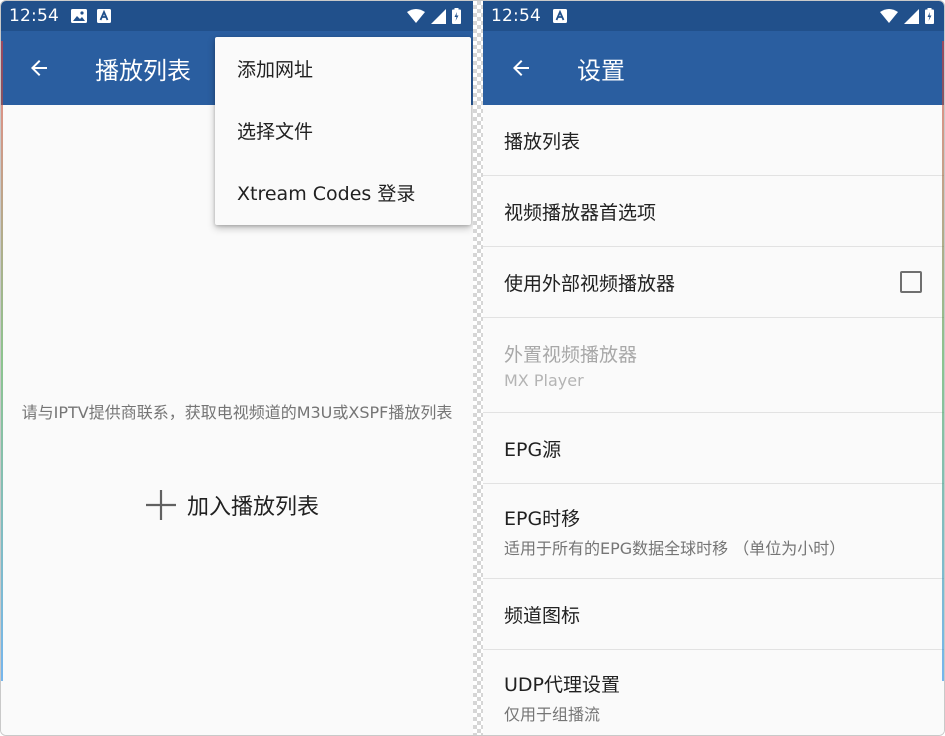 The width and height of the screenshot is (945, 736). Describe the element at coordinates (237, 412) in the screenshot. I see `empty-playlist-message: 请与IPTV提供商联系，获取电视频道的M3U或XSPF播放列表` at that location.